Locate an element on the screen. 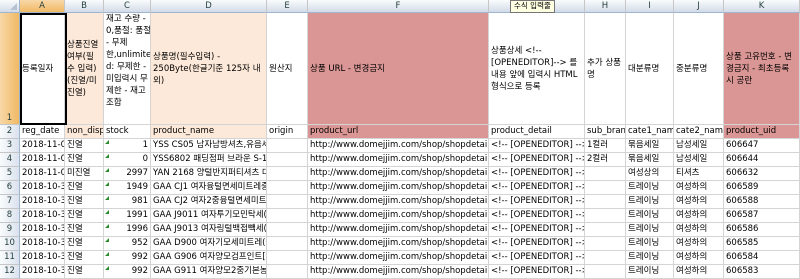 This screenshot has height=279, width=800. data-cell: 606647 is located at coordinates (762, 146).